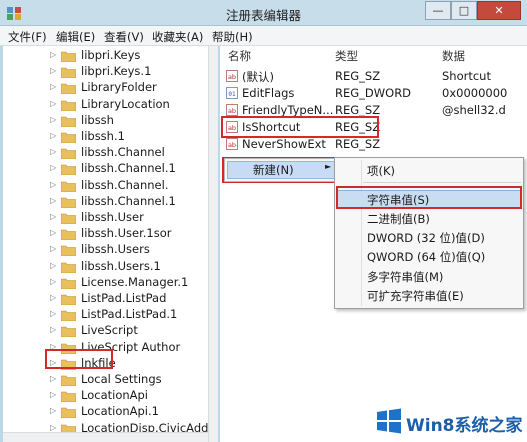 Image resolution: width=527 pixels, height=442 pixels. What do you see at coordinates (373, 144) in the screenshot?
I see `table-row: ab NeverShowExt REG_SZ` at bounding box center [373, 144].